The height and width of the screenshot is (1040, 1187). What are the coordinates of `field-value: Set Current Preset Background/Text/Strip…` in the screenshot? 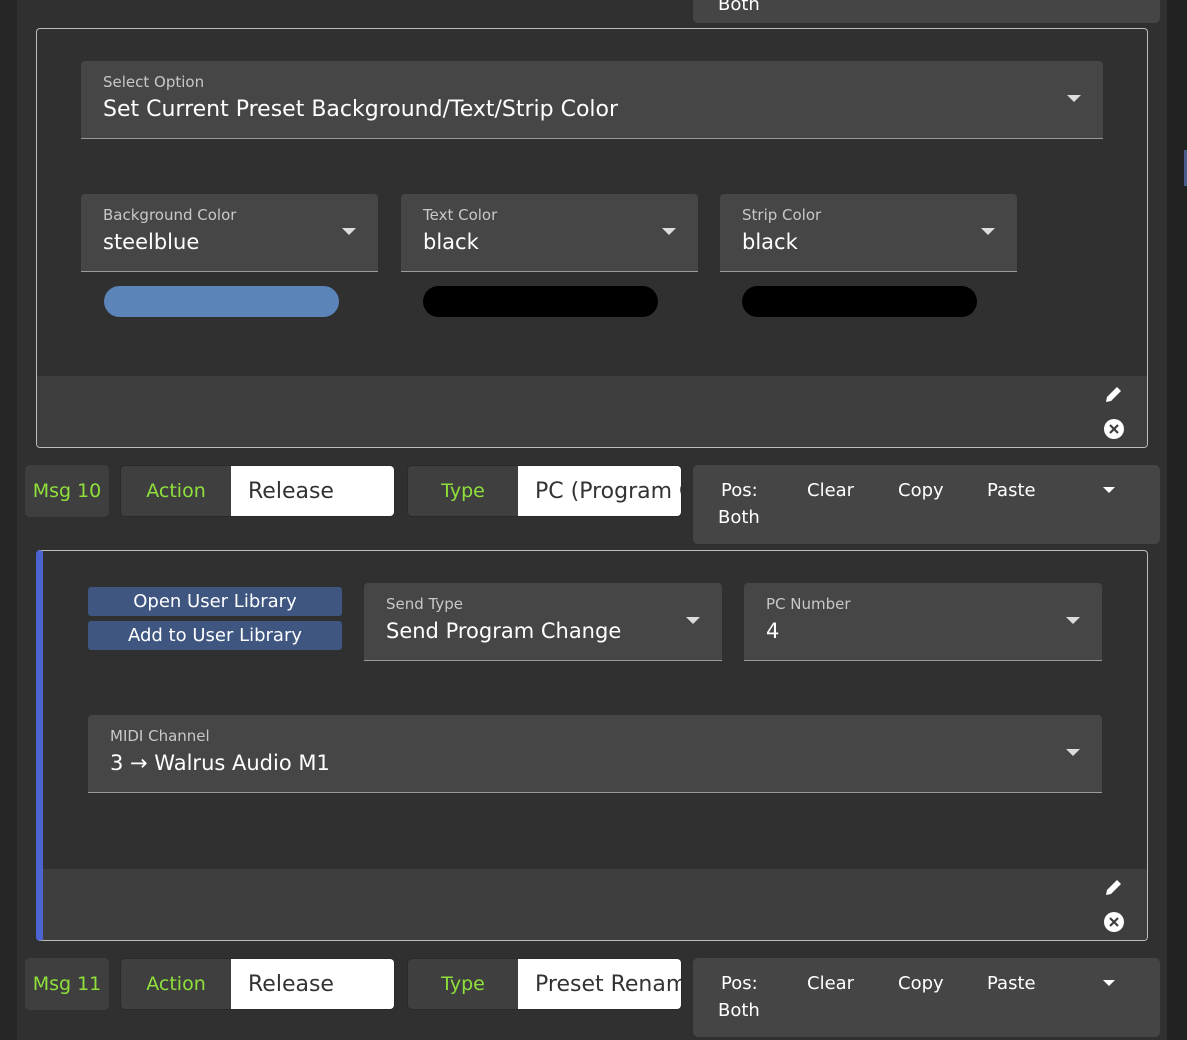 It's located at (361, 109).